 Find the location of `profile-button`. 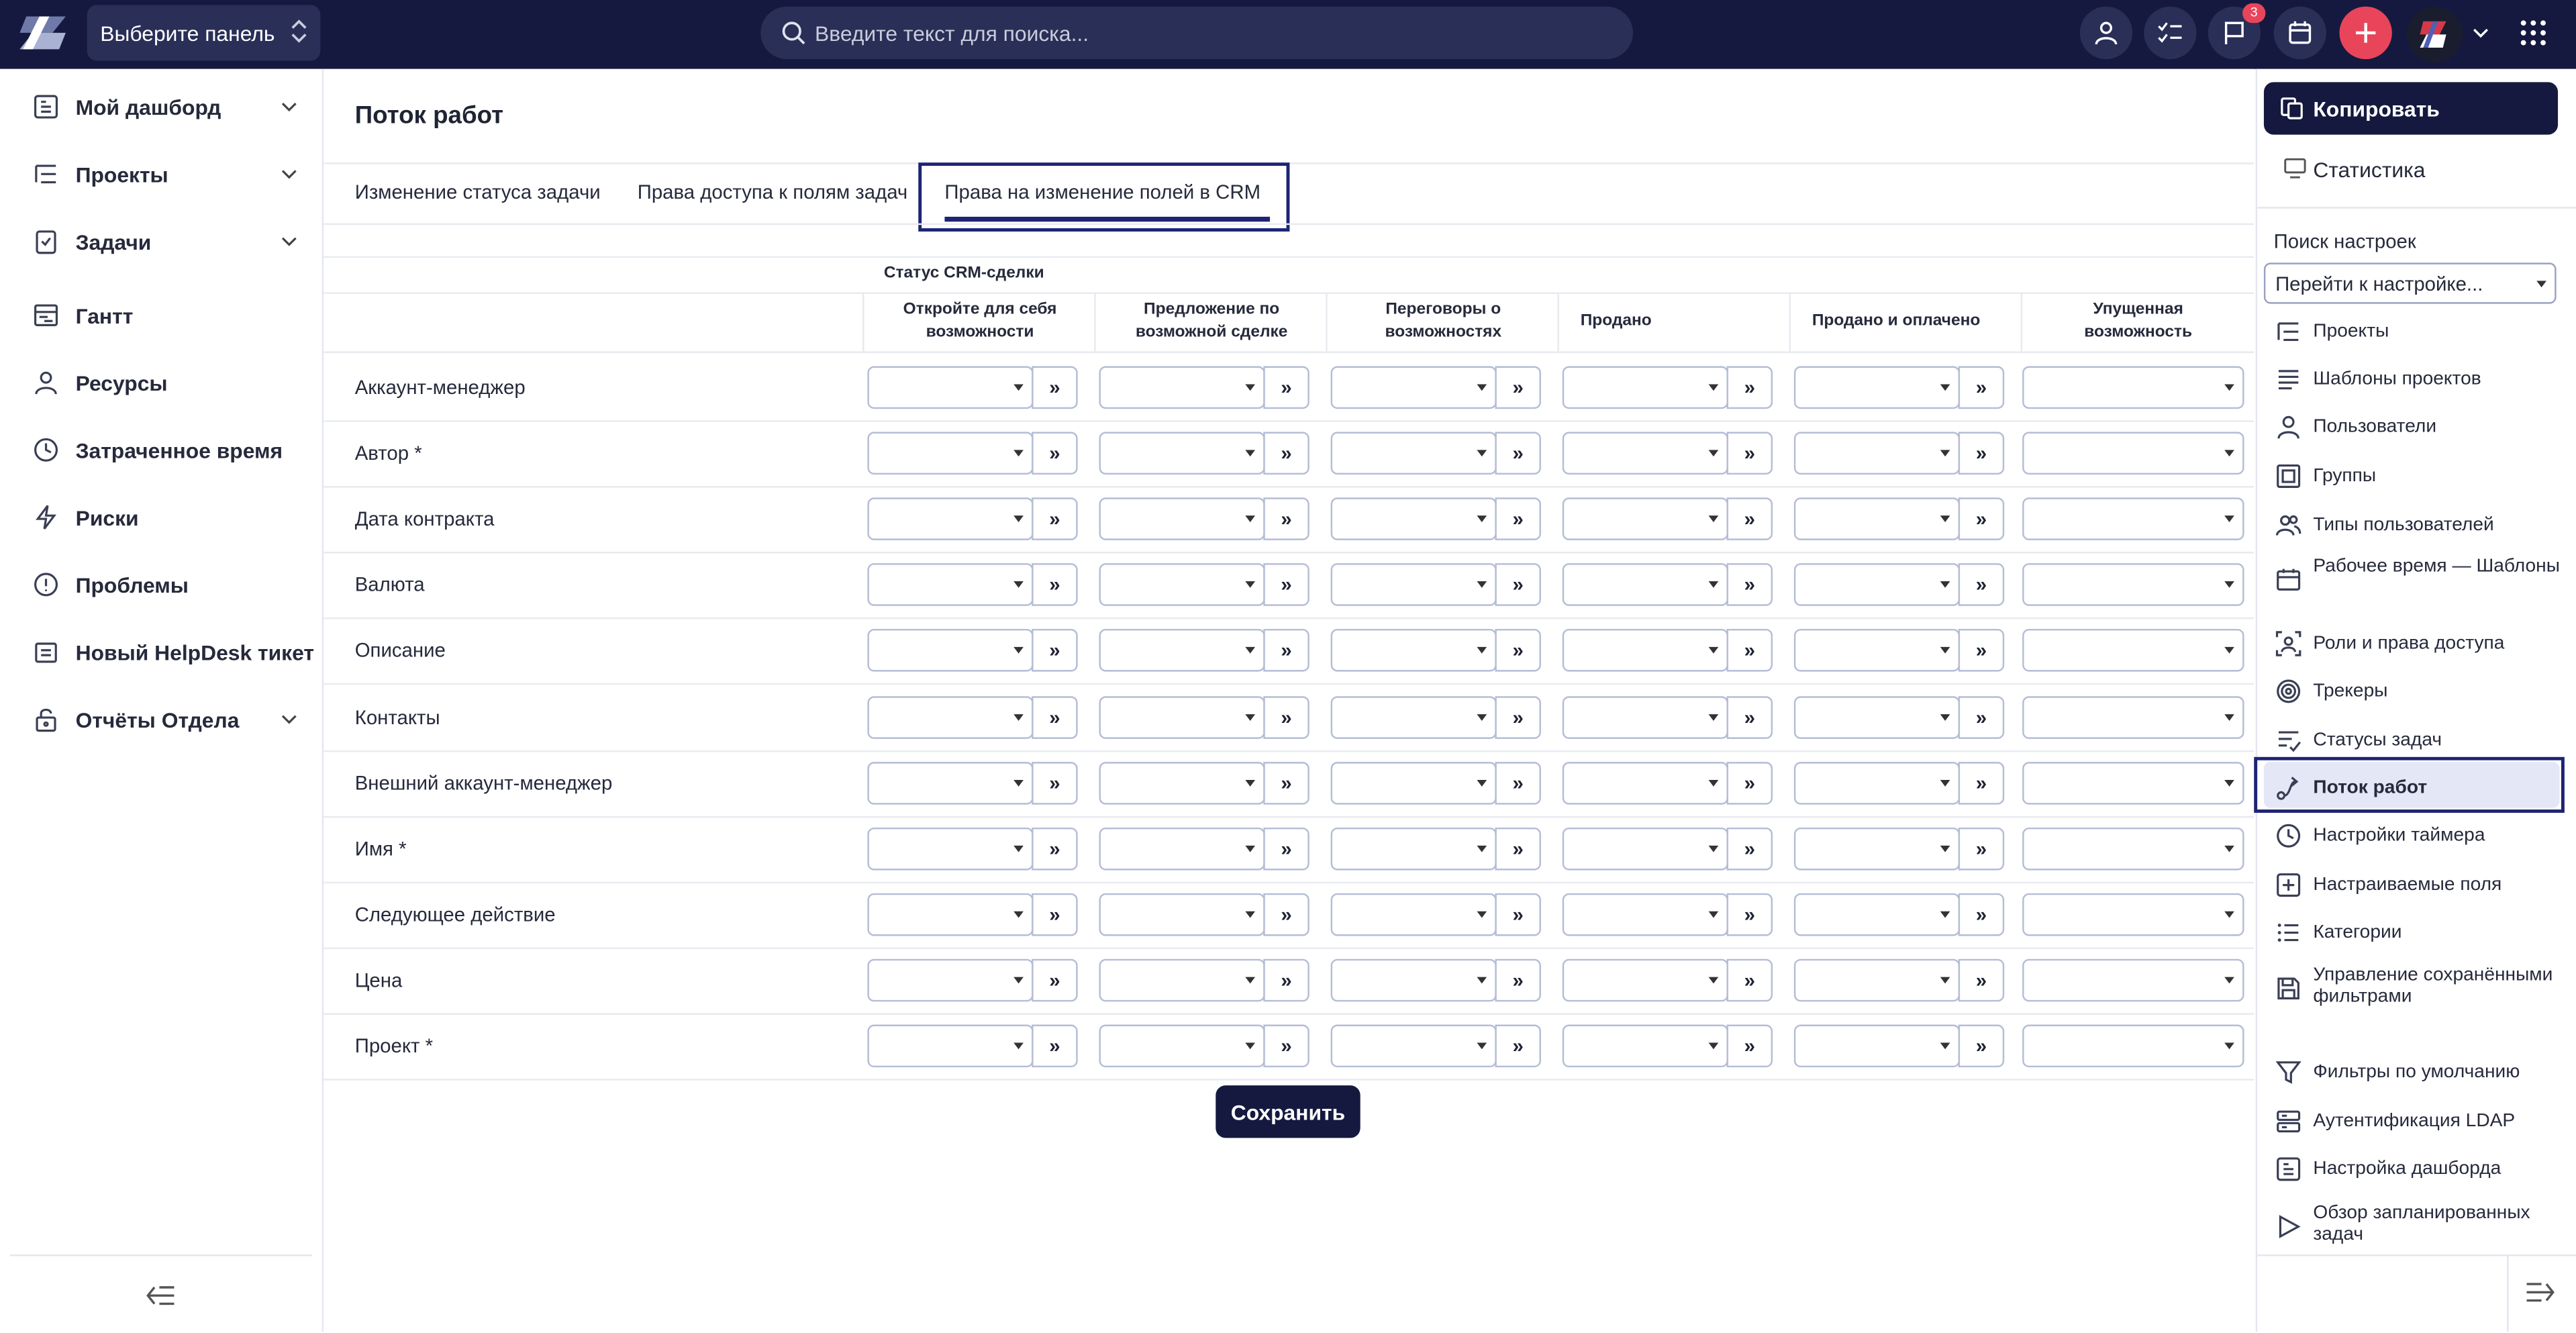

profile-button is located at coordinates (2106, 33).